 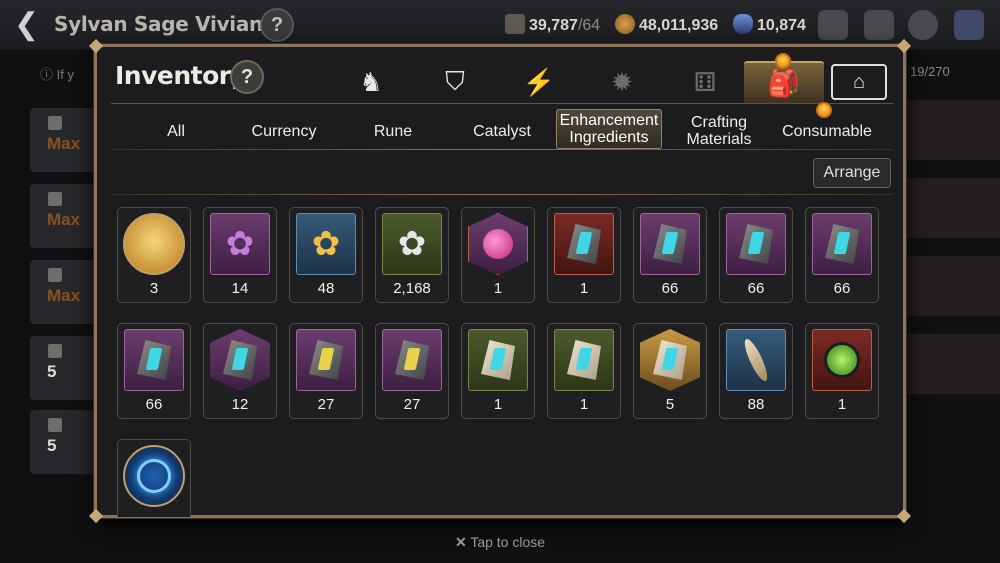 I want to click on tap-to-close: ✕ Tap to close, so click(x=500, y=542).